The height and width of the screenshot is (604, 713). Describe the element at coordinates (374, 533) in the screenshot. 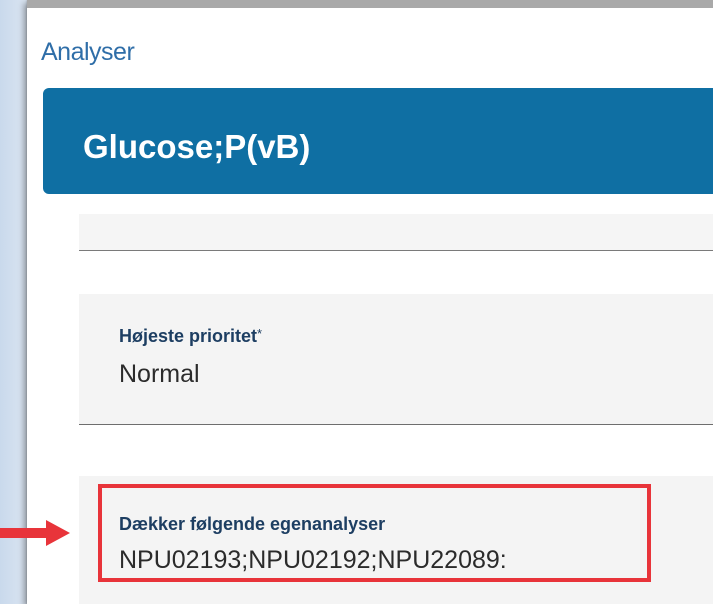

I see `highlight-box` at that location.